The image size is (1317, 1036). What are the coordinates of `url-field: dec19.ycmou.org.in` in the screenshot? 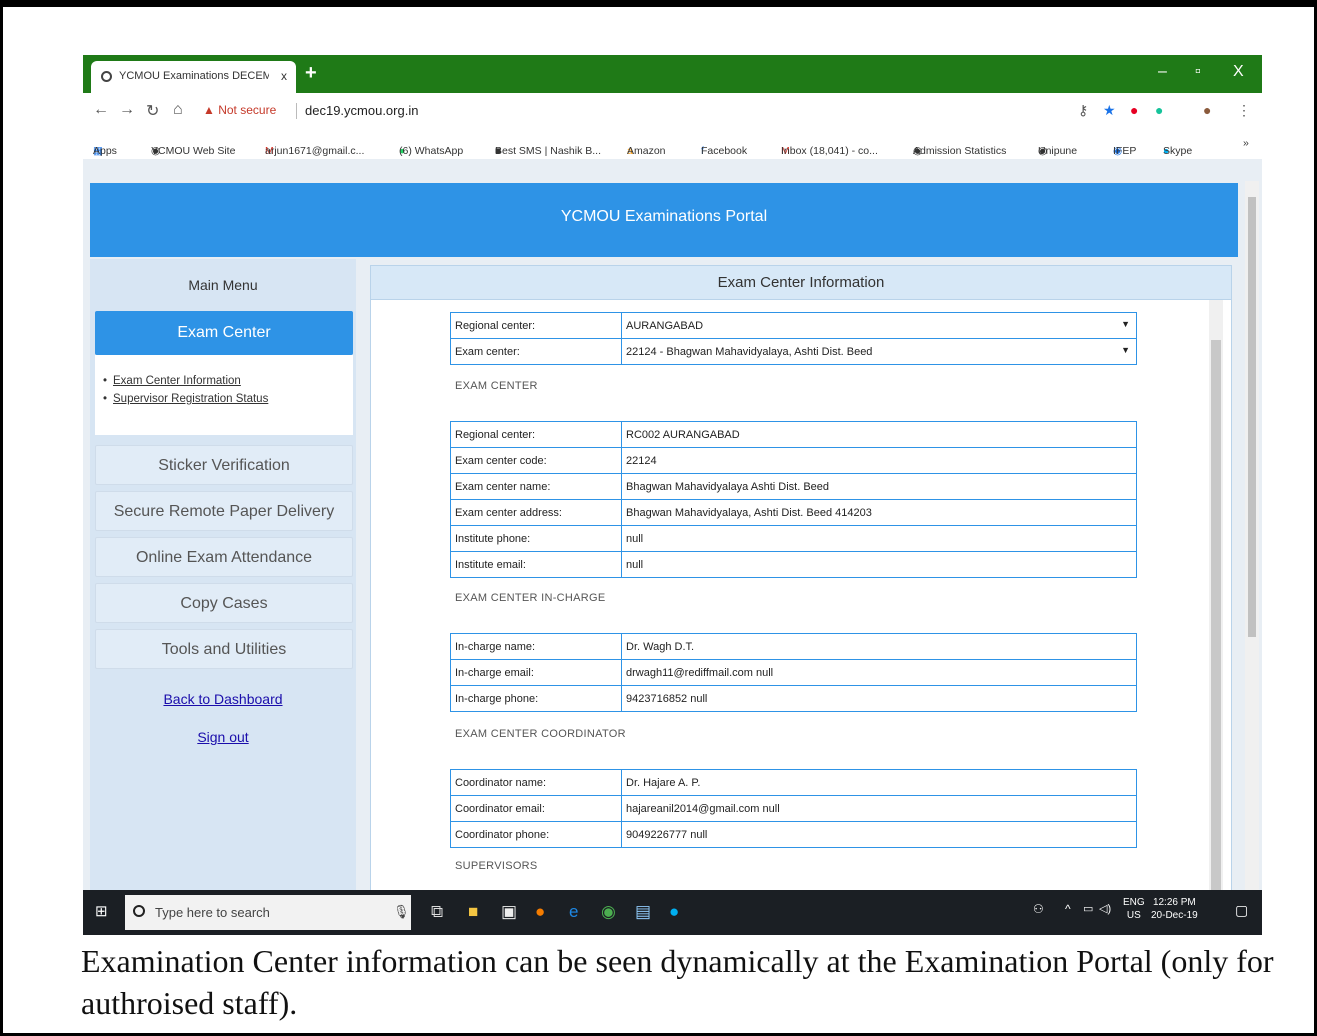 It's located at (361, 110).